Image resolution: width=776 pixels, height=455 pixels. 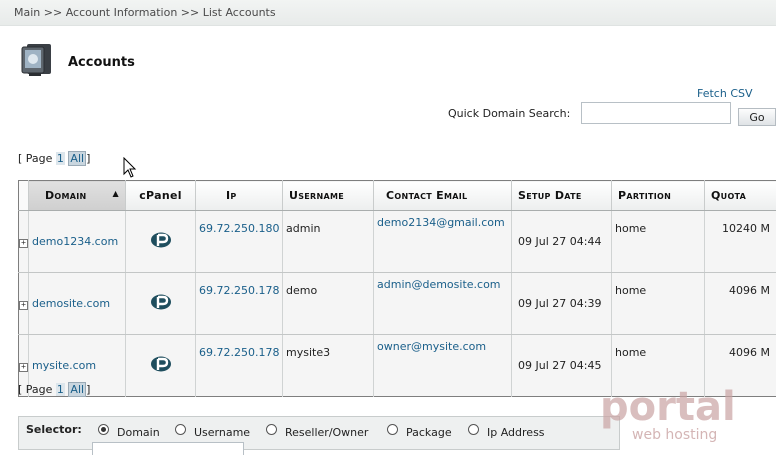 I want to click on column-header-setup-date: Setup Date, so click(x=562, y=196).